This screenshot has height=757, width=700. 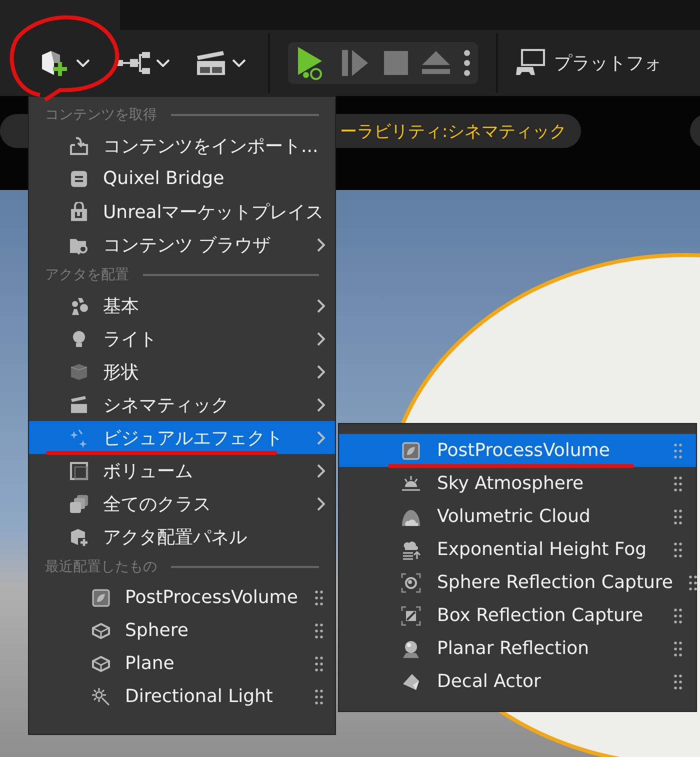 What do you see at coordinates (101, 115) in the screenshot?
I see `section-heading: コンテンツを取得` at bounding box center [101, 115].